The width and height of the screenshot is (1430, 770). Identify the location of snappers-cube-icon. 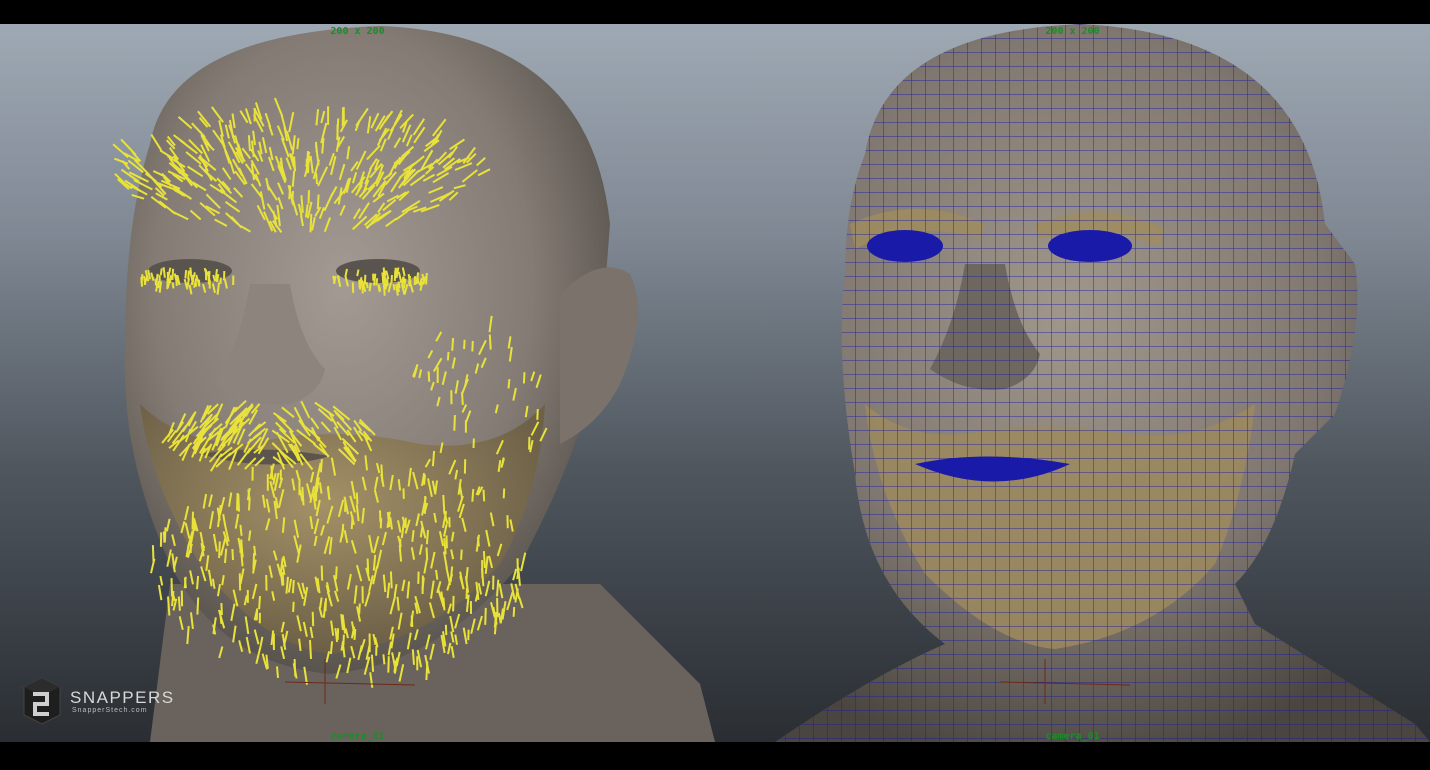
(42, 701).